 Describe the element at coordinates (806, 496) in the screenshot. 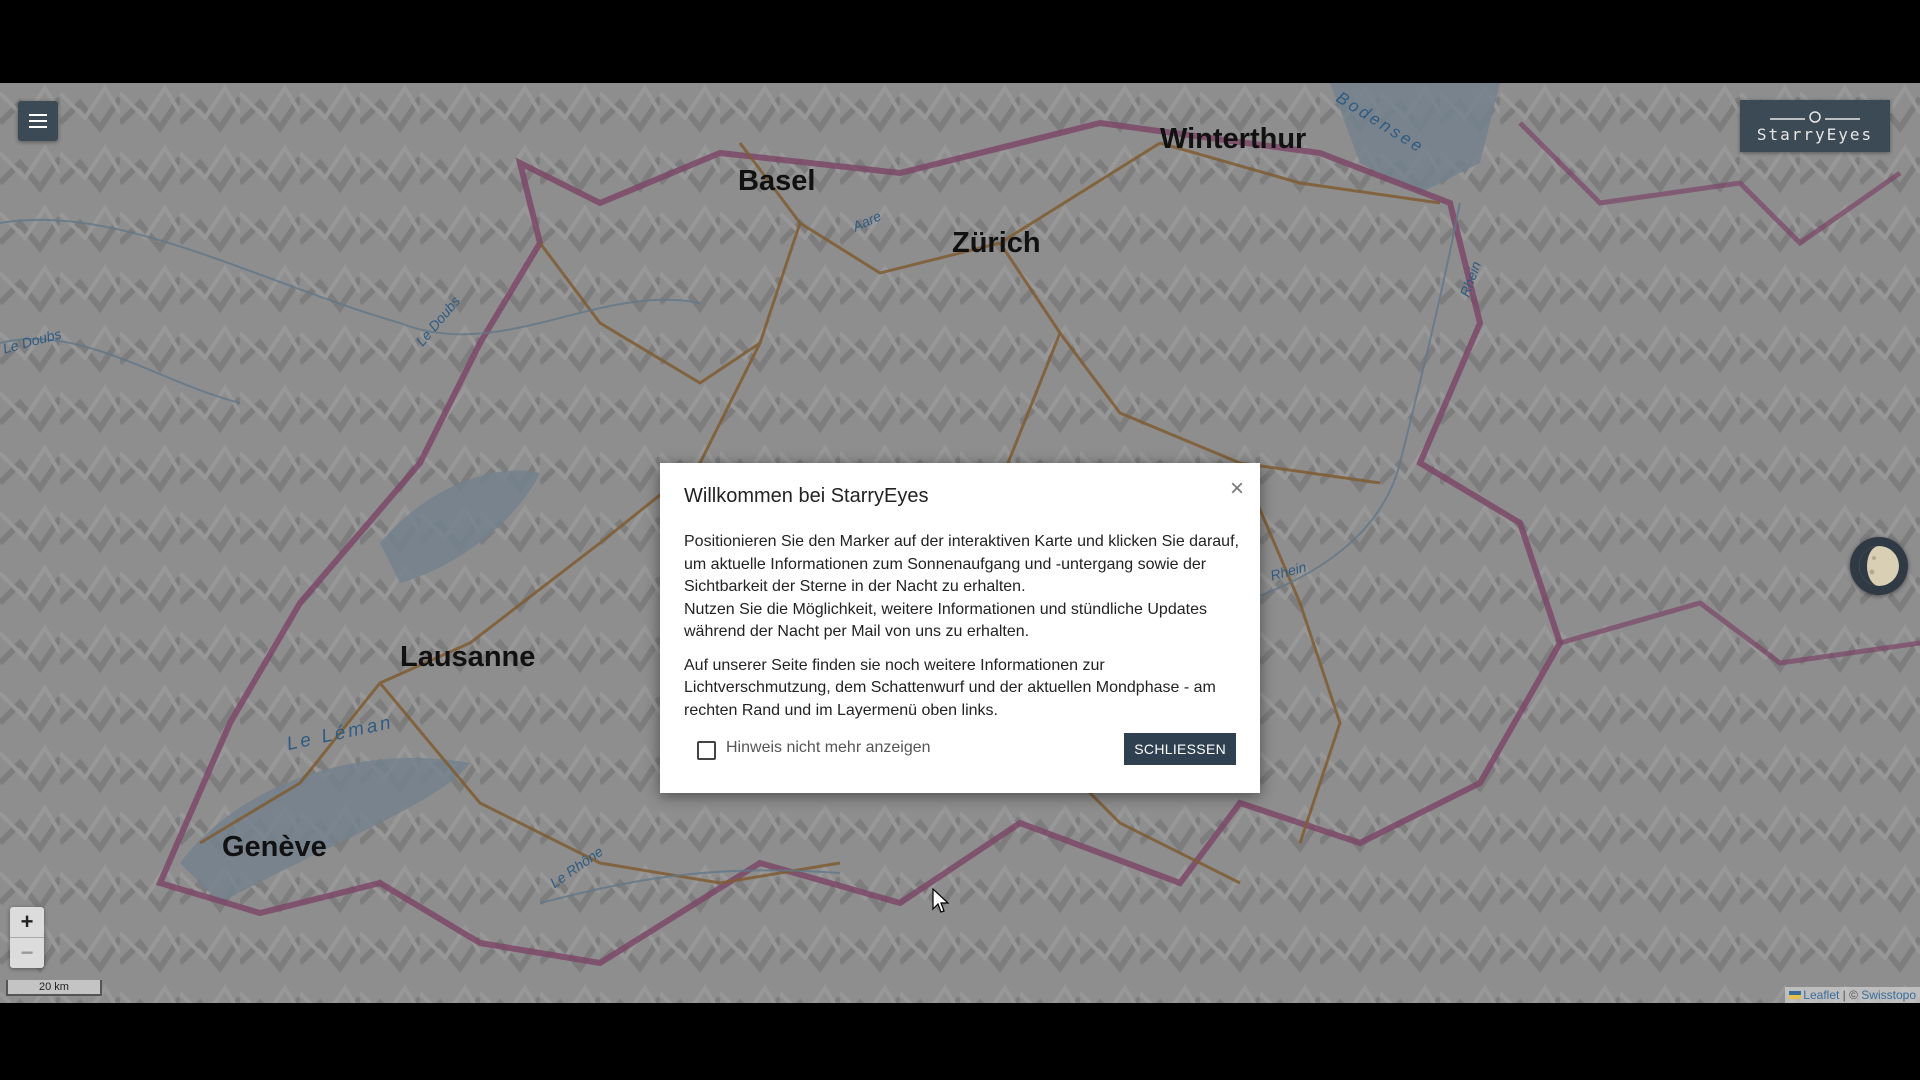

I see `dialog-title: Willkommen bei StarryEyes` at that location.